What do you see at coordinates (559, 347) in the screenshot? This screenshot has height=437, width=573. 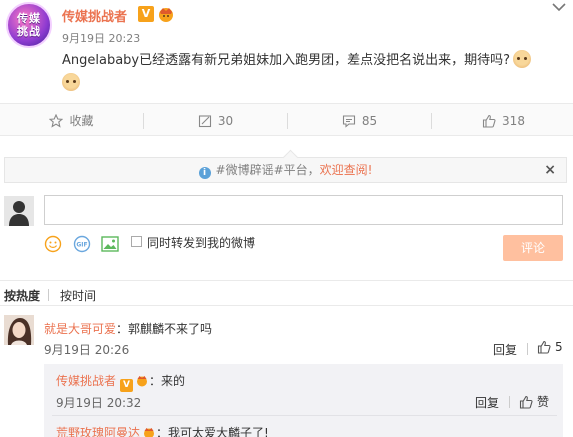 I see `comment-like-count: 5` at bounding box center [559, 347].